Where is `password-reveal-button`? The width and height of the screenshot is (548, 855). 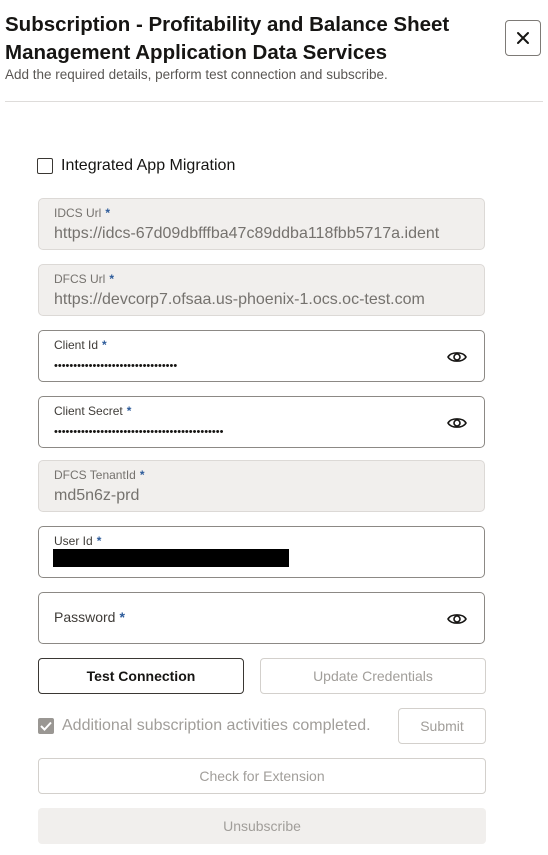
password-reveal-button is located at coordinates (457, 619).